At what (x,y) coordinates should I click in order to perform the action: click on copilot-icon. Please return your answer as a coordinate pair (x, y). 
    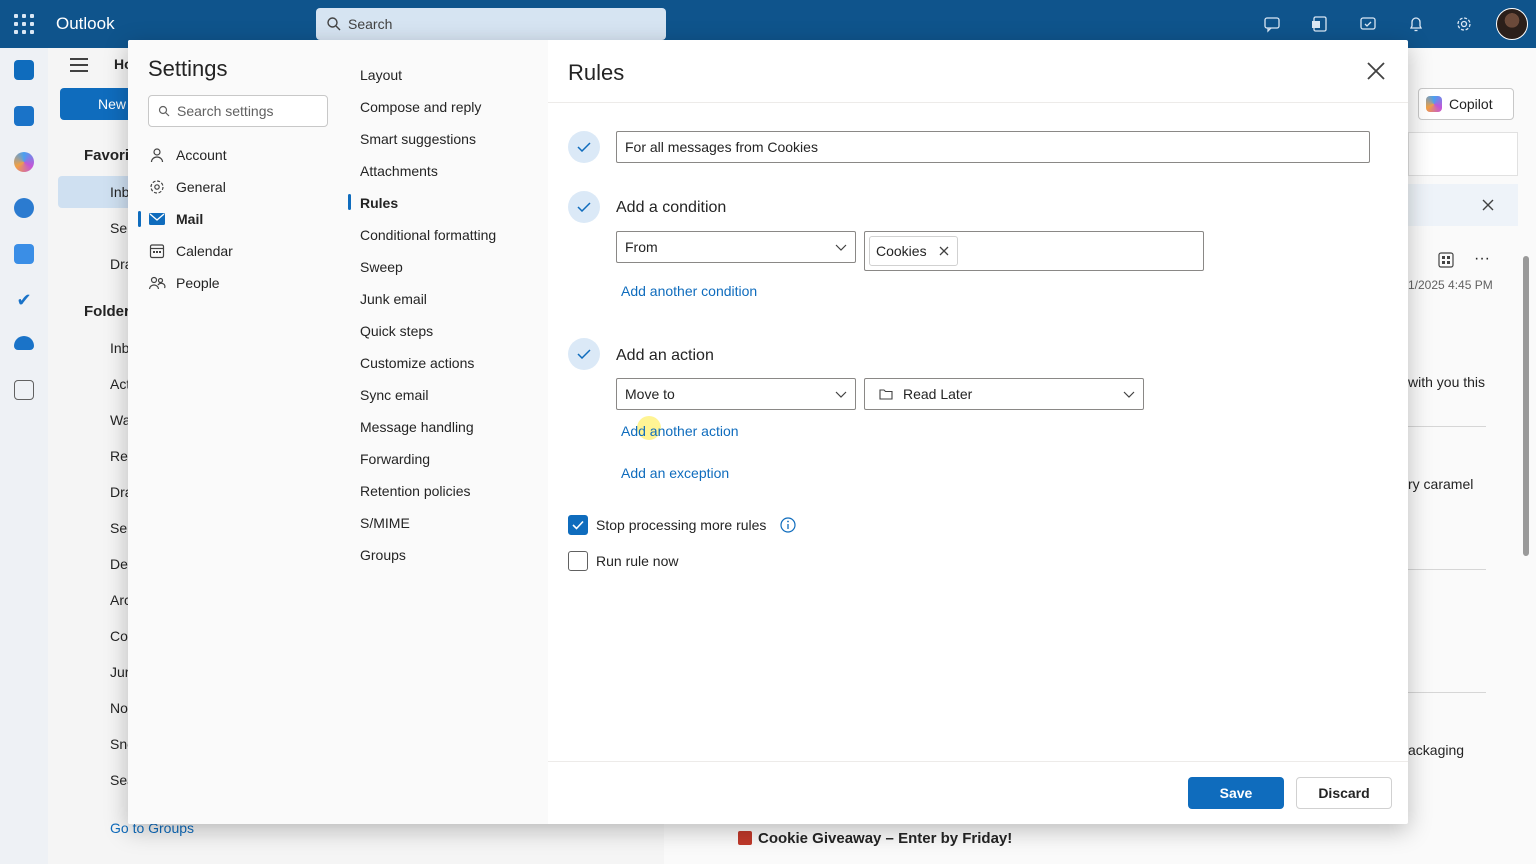
    Looking at the image, I should click on (1434, 104).